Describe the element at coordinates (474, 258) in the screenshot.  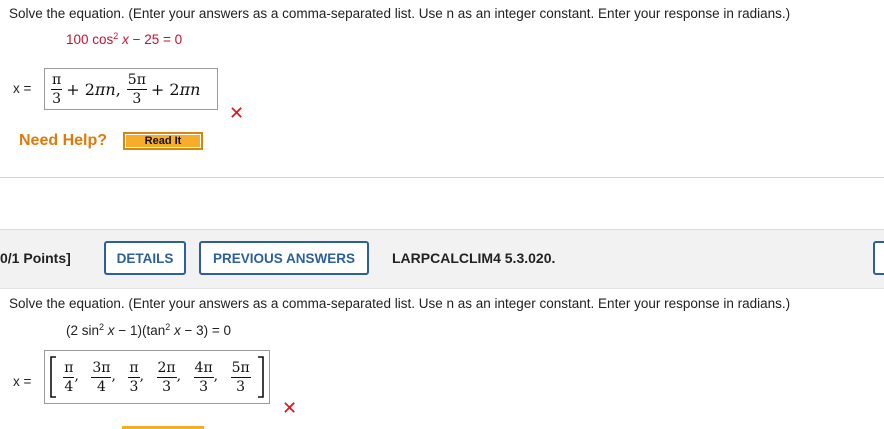
I see `q2-problem-code: LARPCALCLIM4 5.3.020.` at that location.